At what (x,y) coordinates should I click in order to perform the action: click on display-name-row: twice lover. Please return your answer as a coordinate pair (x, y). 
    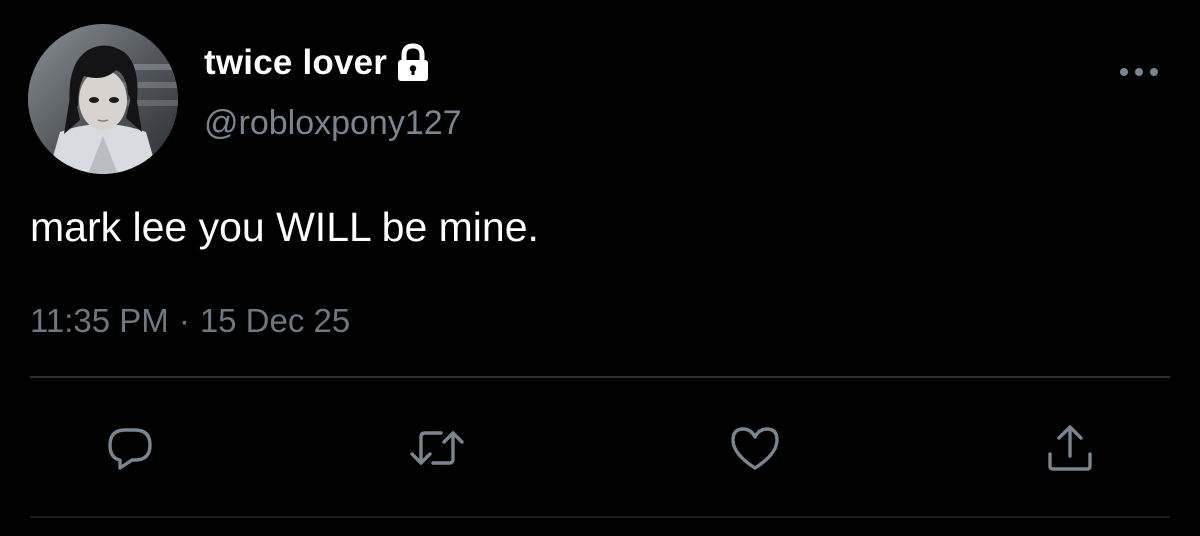
    Looking at the image, I should click on (317, 63).